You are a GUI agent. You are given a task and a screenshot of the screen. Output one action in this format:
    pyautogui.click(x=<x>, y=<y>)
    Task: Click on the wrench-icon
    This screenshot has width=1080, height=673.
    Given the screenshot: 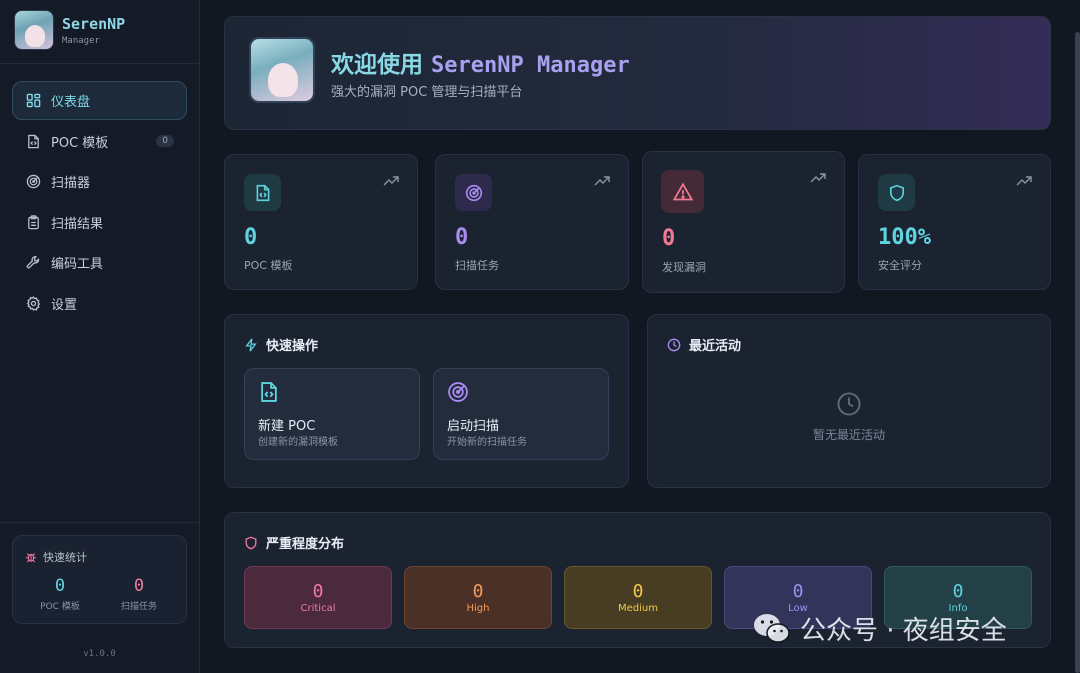 What is the action you would take?
    pyautogui.click(x=33, y=263)
    